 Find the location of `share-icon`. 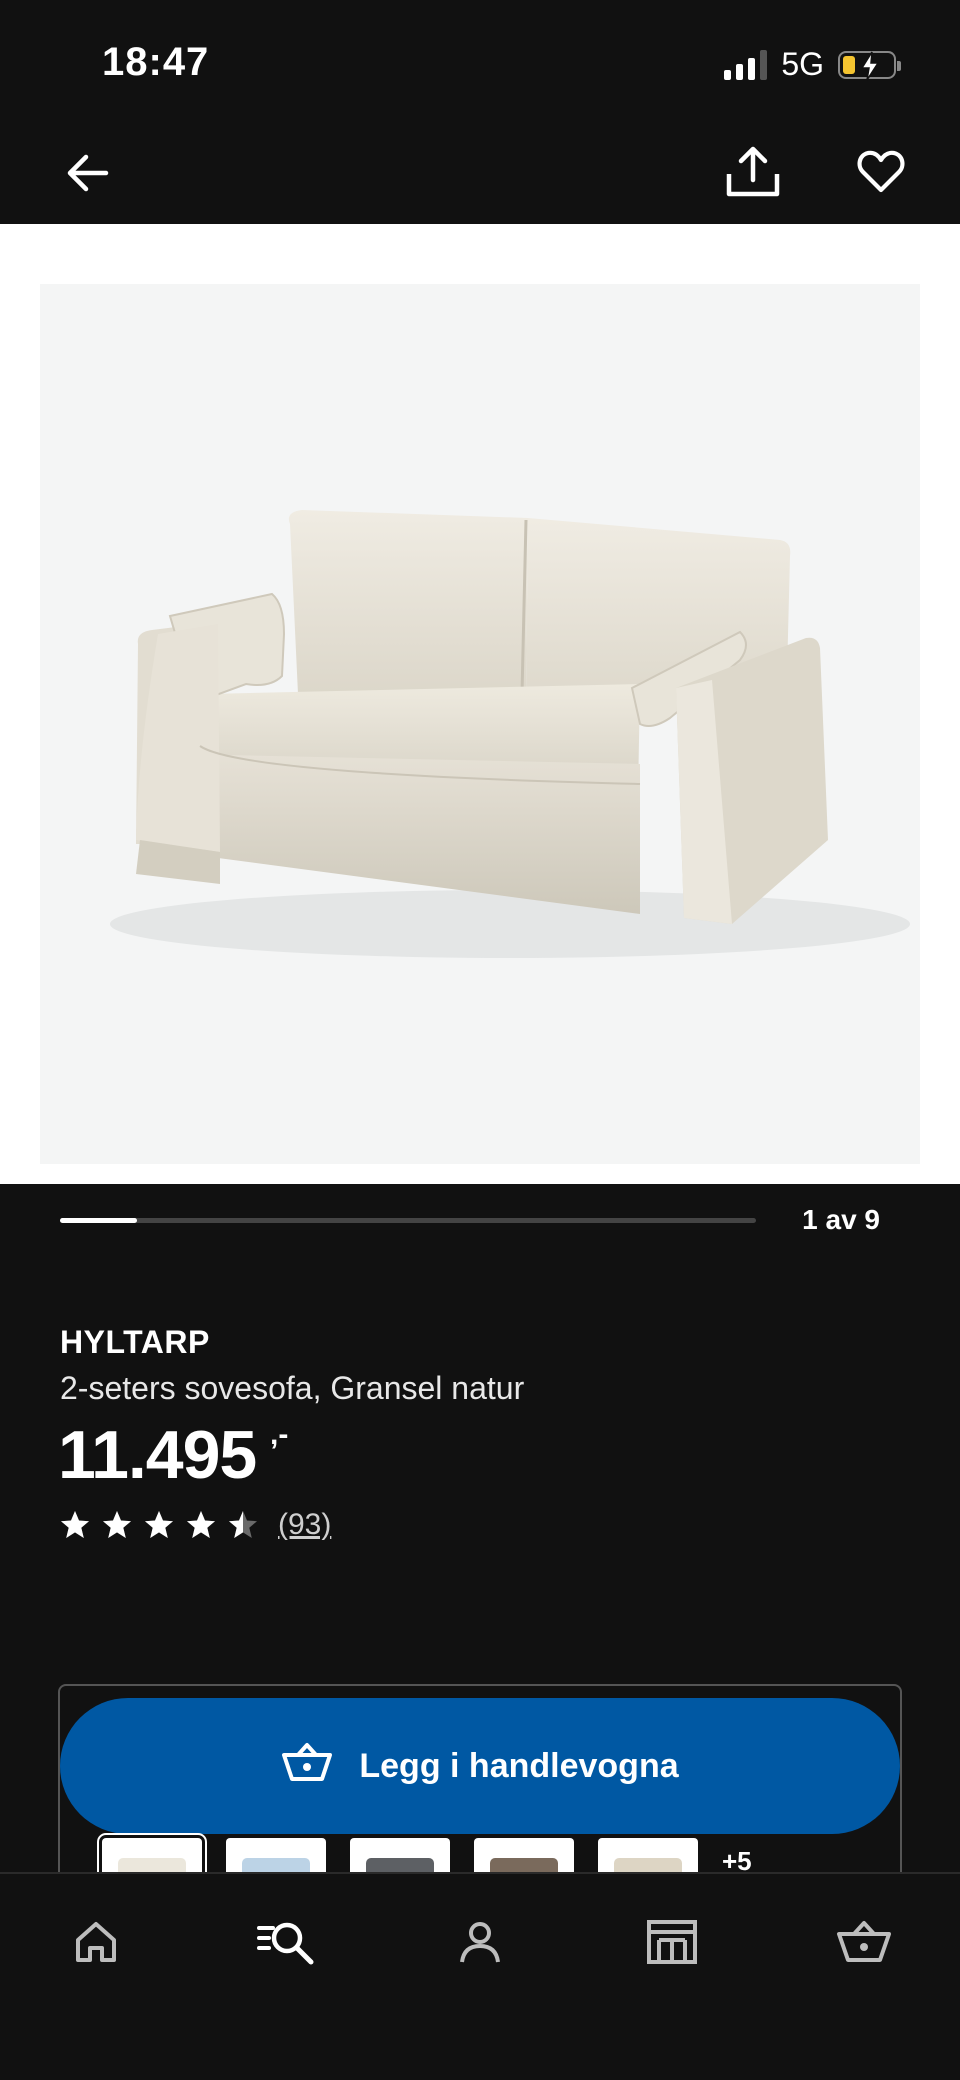

share-icon is located at coordinates (753, 172).